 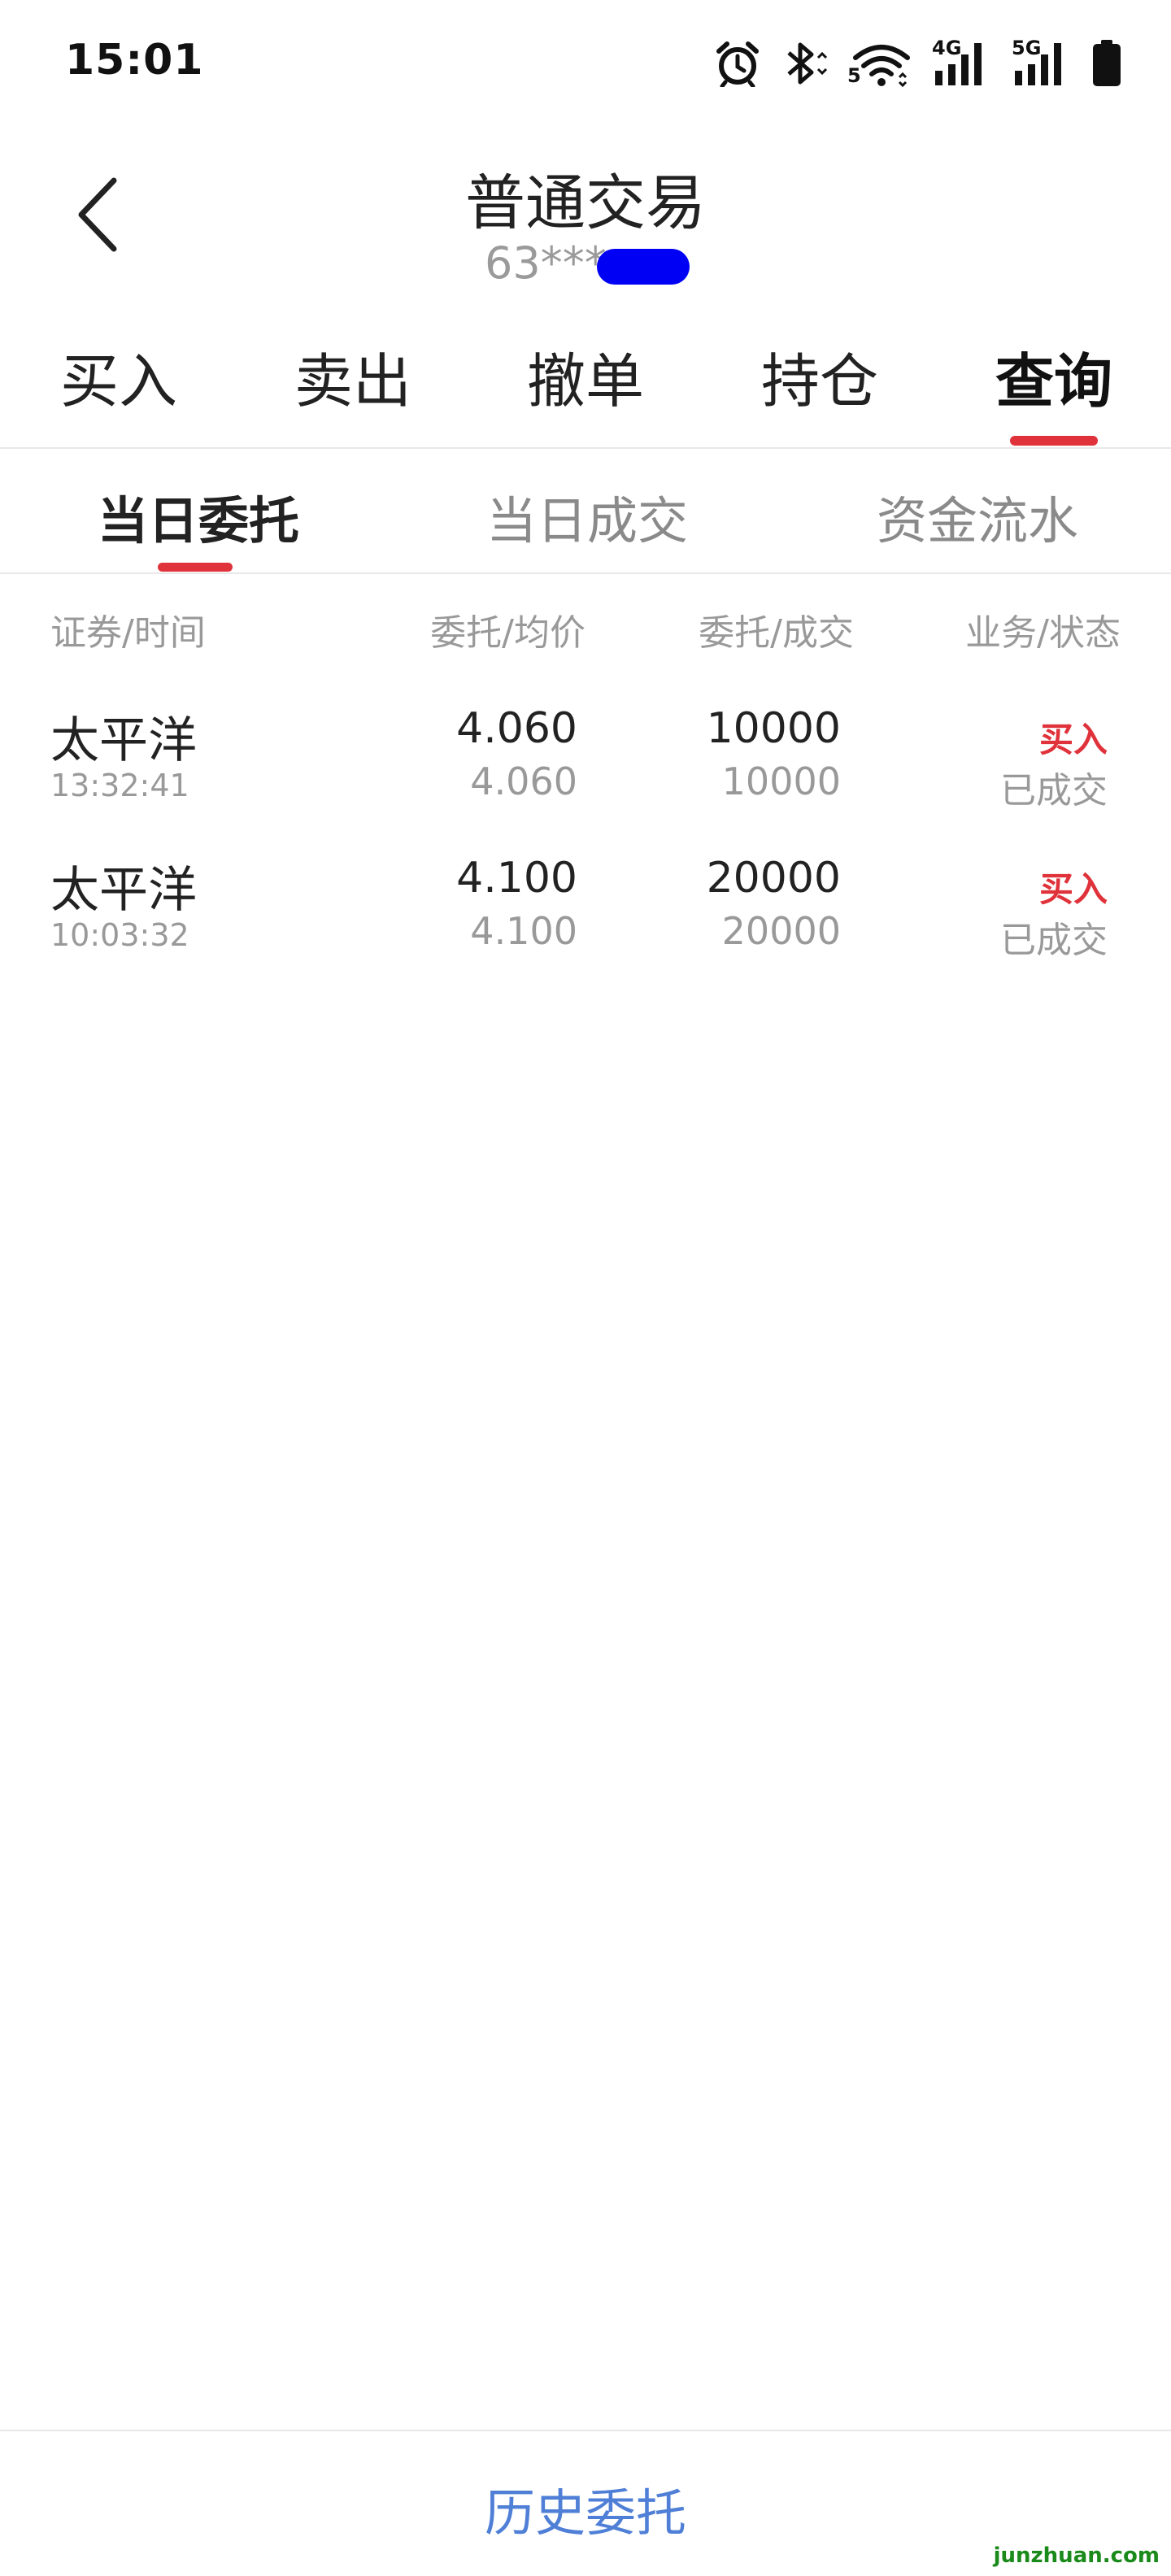 What do you see at coordinates (585, 203) in the screenshot?
I see `page-title: 普通交易` at bounding box center [585, 203].